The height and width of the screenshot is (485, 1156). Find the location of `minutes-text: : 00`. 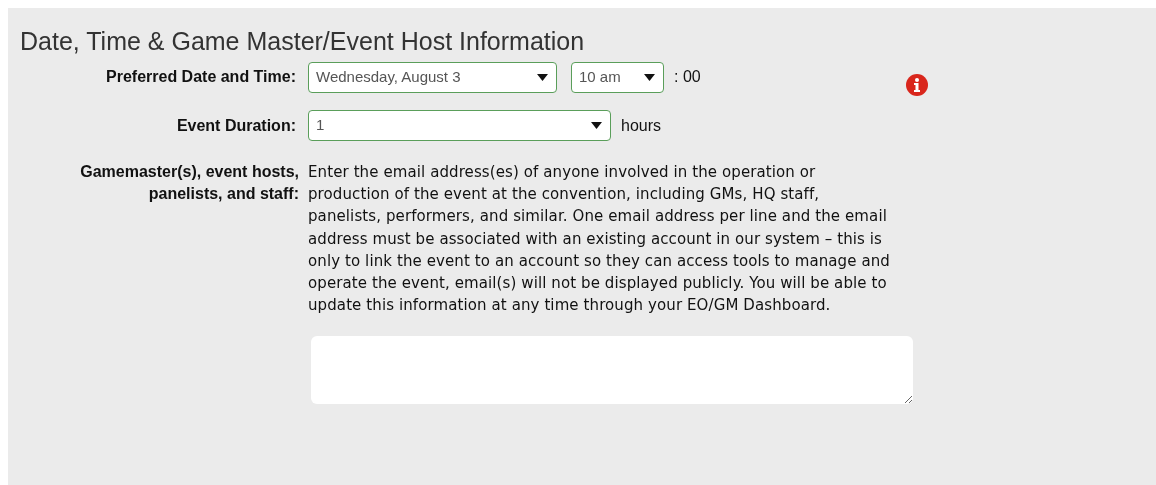

minutes-text: : 00 is located at coordinates (687, 77).